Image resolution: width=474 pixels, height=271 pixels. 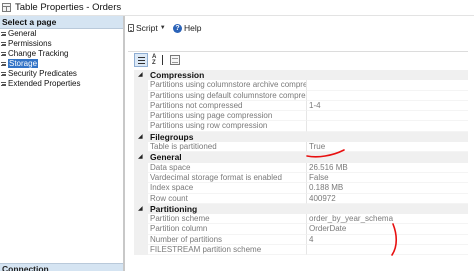 What do you see at coordinates (387, 147) in the screenshot?
I see `property-value: True` at bounding box center [387, 147].